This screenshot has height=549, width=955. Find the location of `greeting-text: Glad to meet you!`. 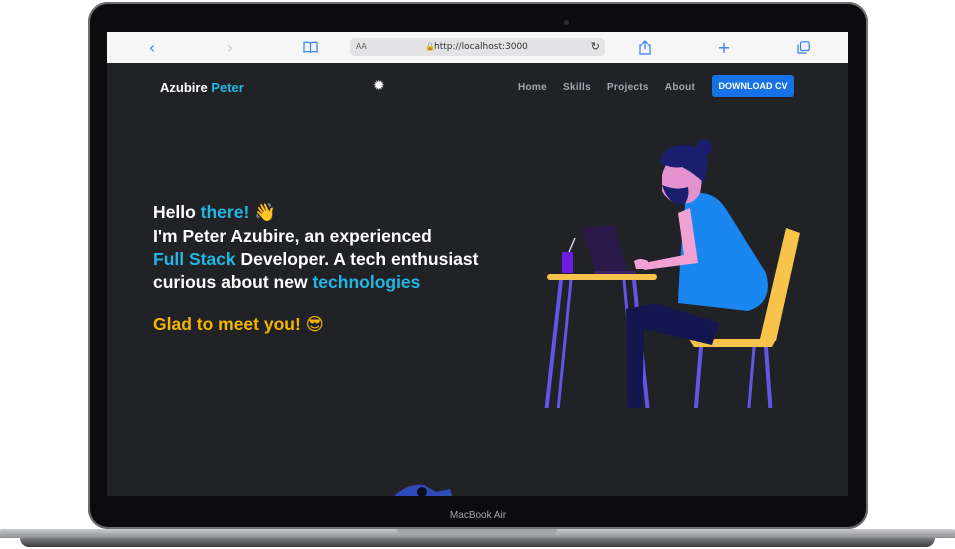

greeting-text: Glad to meet you! is located at coordinates (227, 324).